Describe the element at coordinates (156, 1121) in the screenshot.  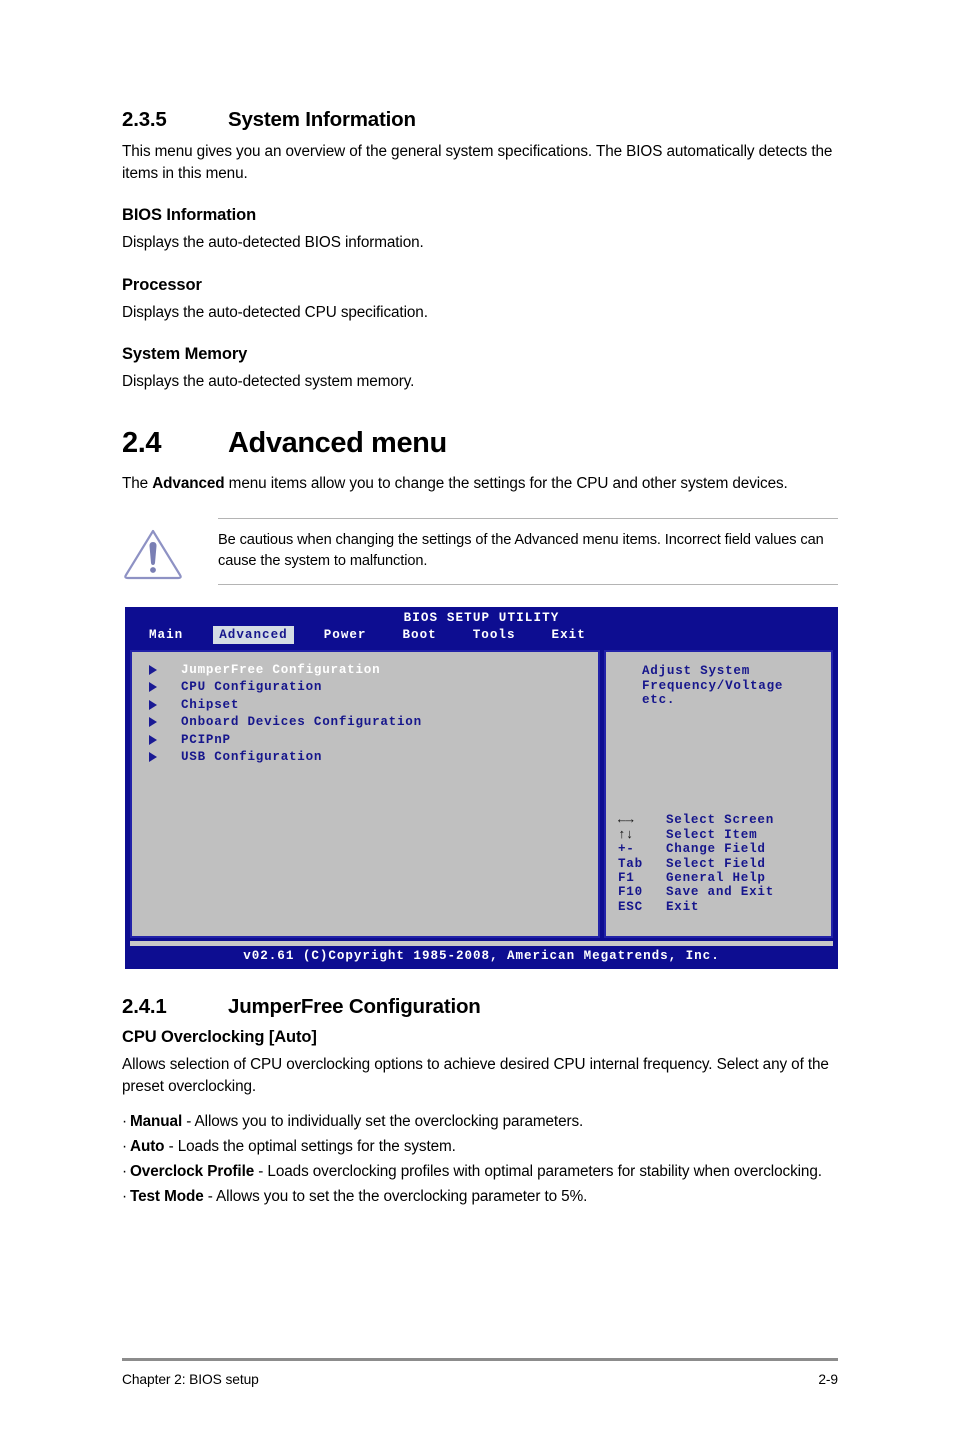
I see `bullet-term: Manual` at that location.